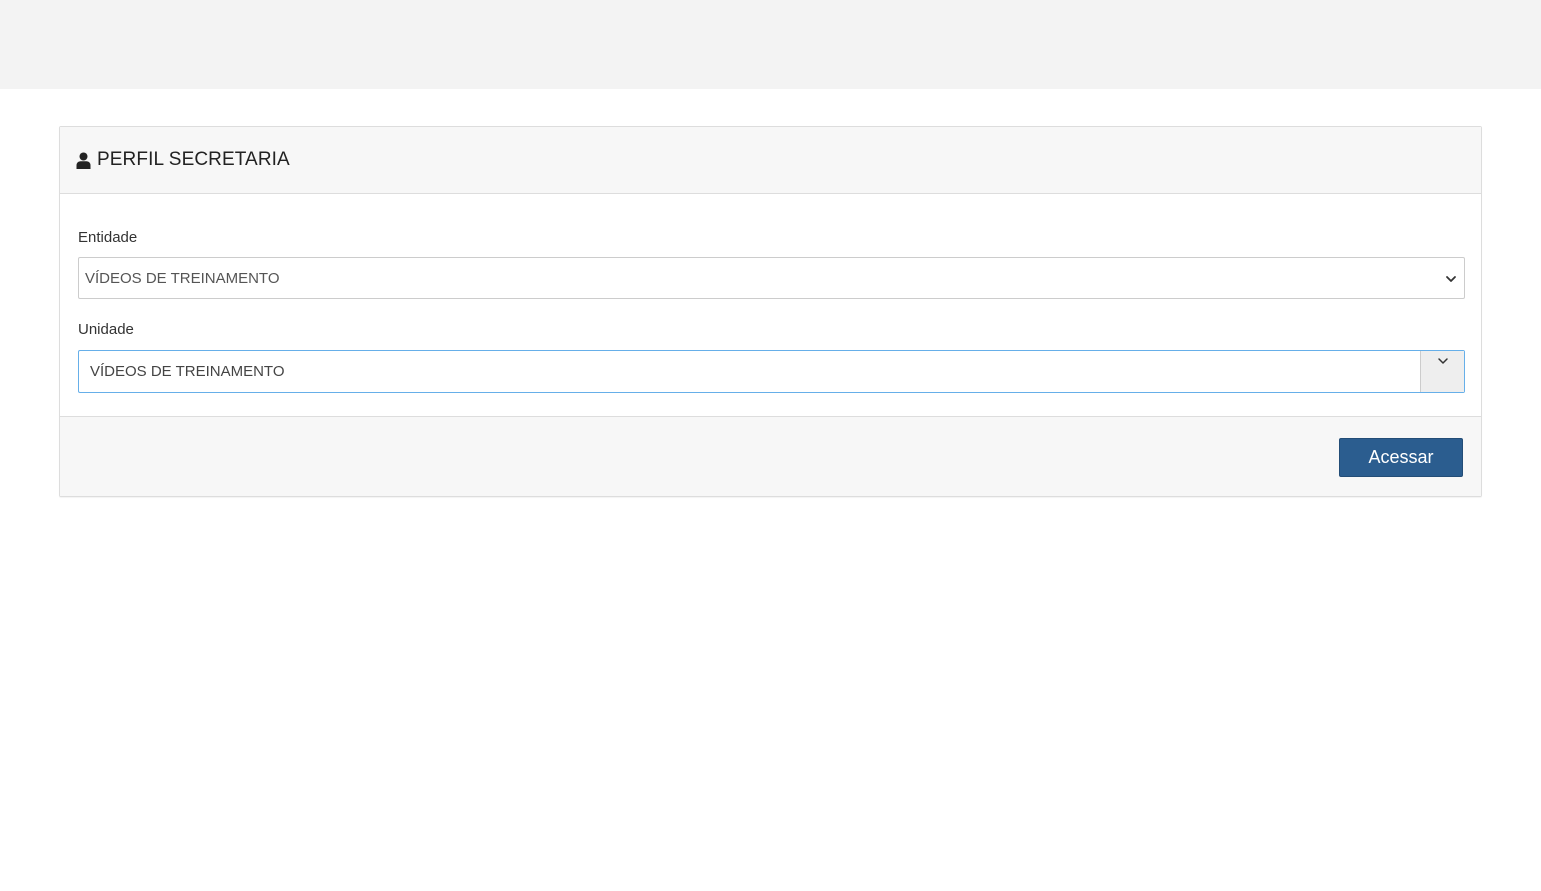 The height and width of the screenshot is (891, 1541). Describe the element at coordinates (770, 456) in the screenshot. I see `panel-footer: Acessar` at that location.